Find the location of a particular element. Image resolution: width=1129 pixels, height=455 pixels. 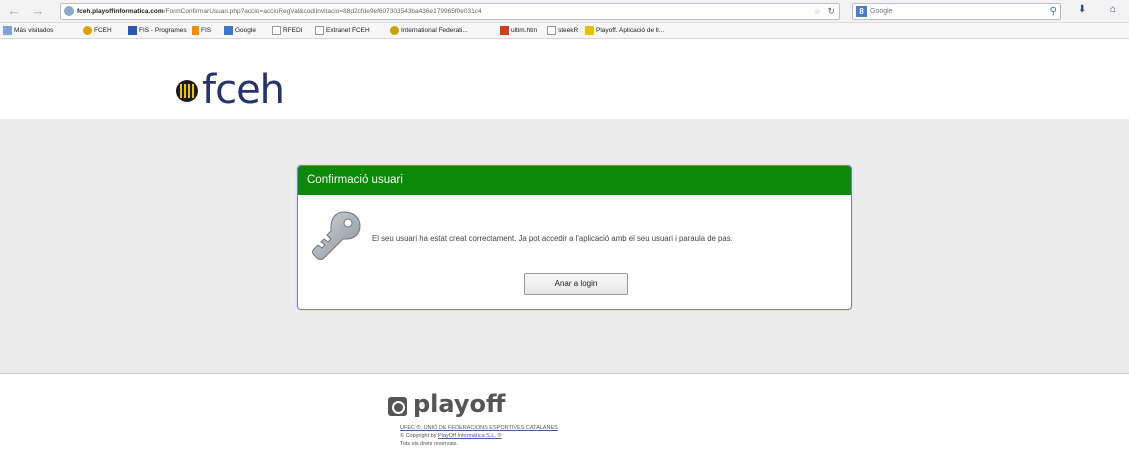

bookmark-label: Más visitados is located at coordinates (34, 30).